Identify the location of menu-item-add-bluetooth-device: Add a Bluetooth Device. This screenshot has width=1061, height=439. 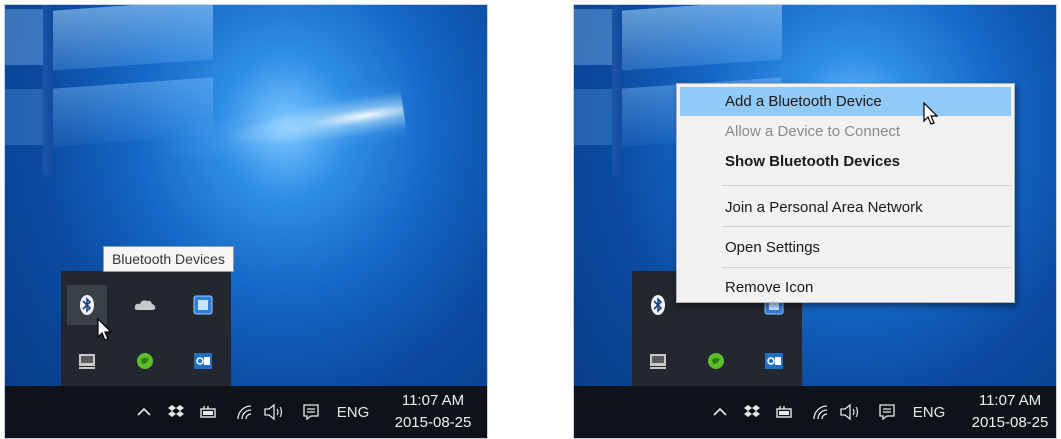
(845, 101).